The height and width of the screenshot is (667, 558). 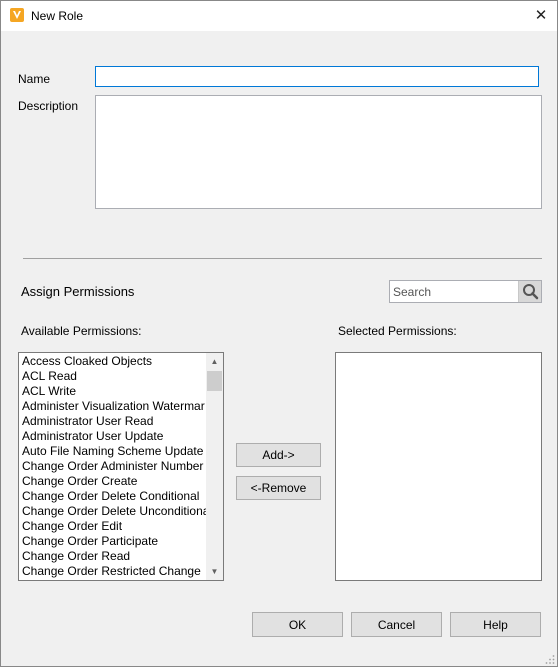 What do you see at coordinates (57, 16) in the screenshot?
I see `window-title: New Role` at bounding box center [57, 16].